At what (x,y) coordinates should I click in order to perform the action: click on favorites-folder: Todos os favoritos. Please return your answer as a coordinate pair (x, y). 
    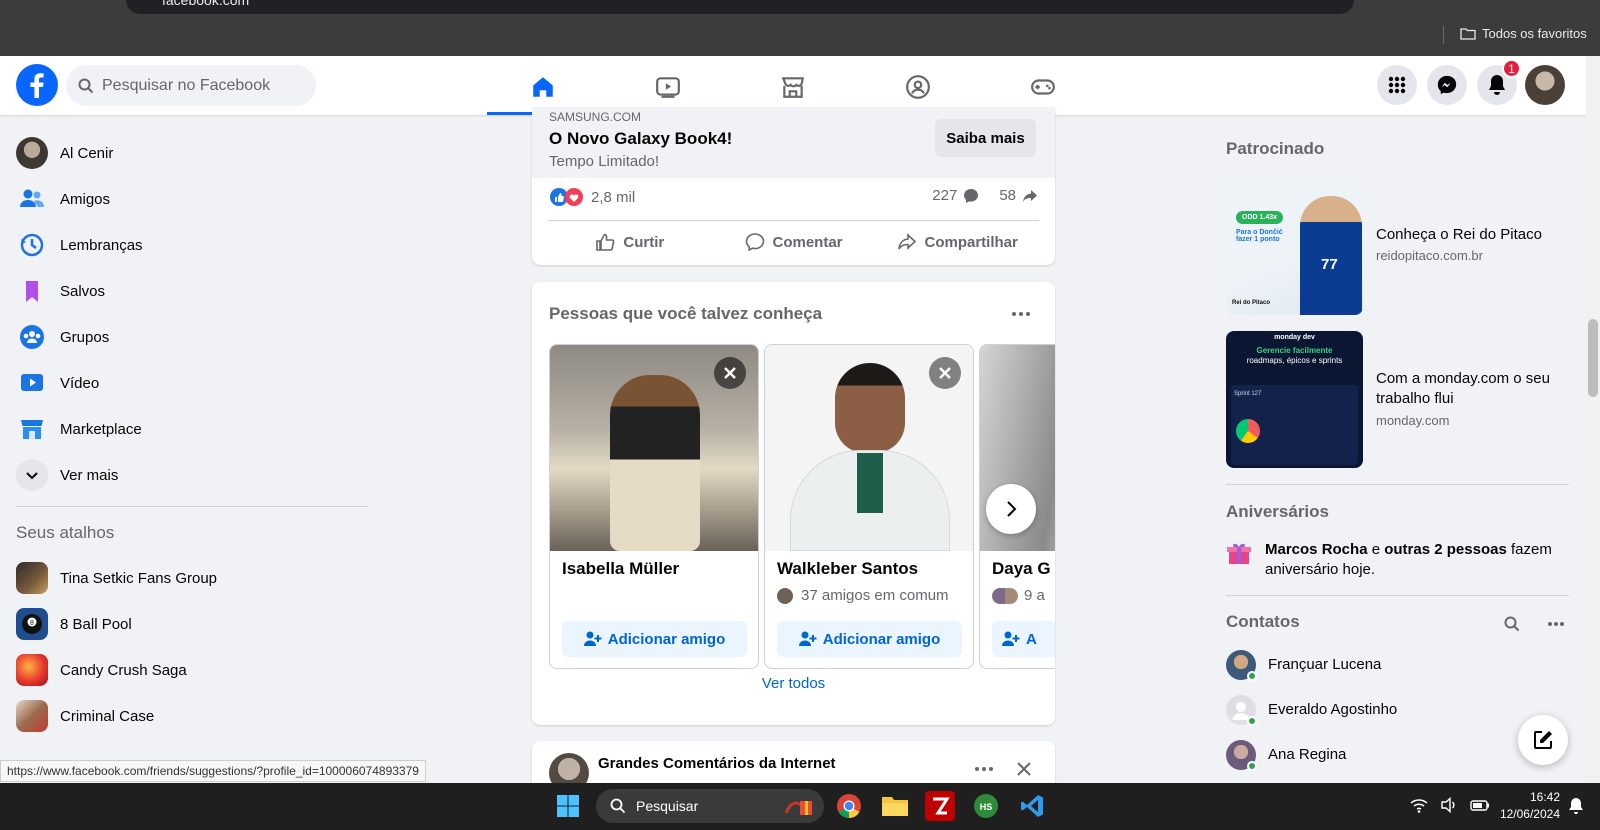
    Looking at the image, I should click on (1523, 33).